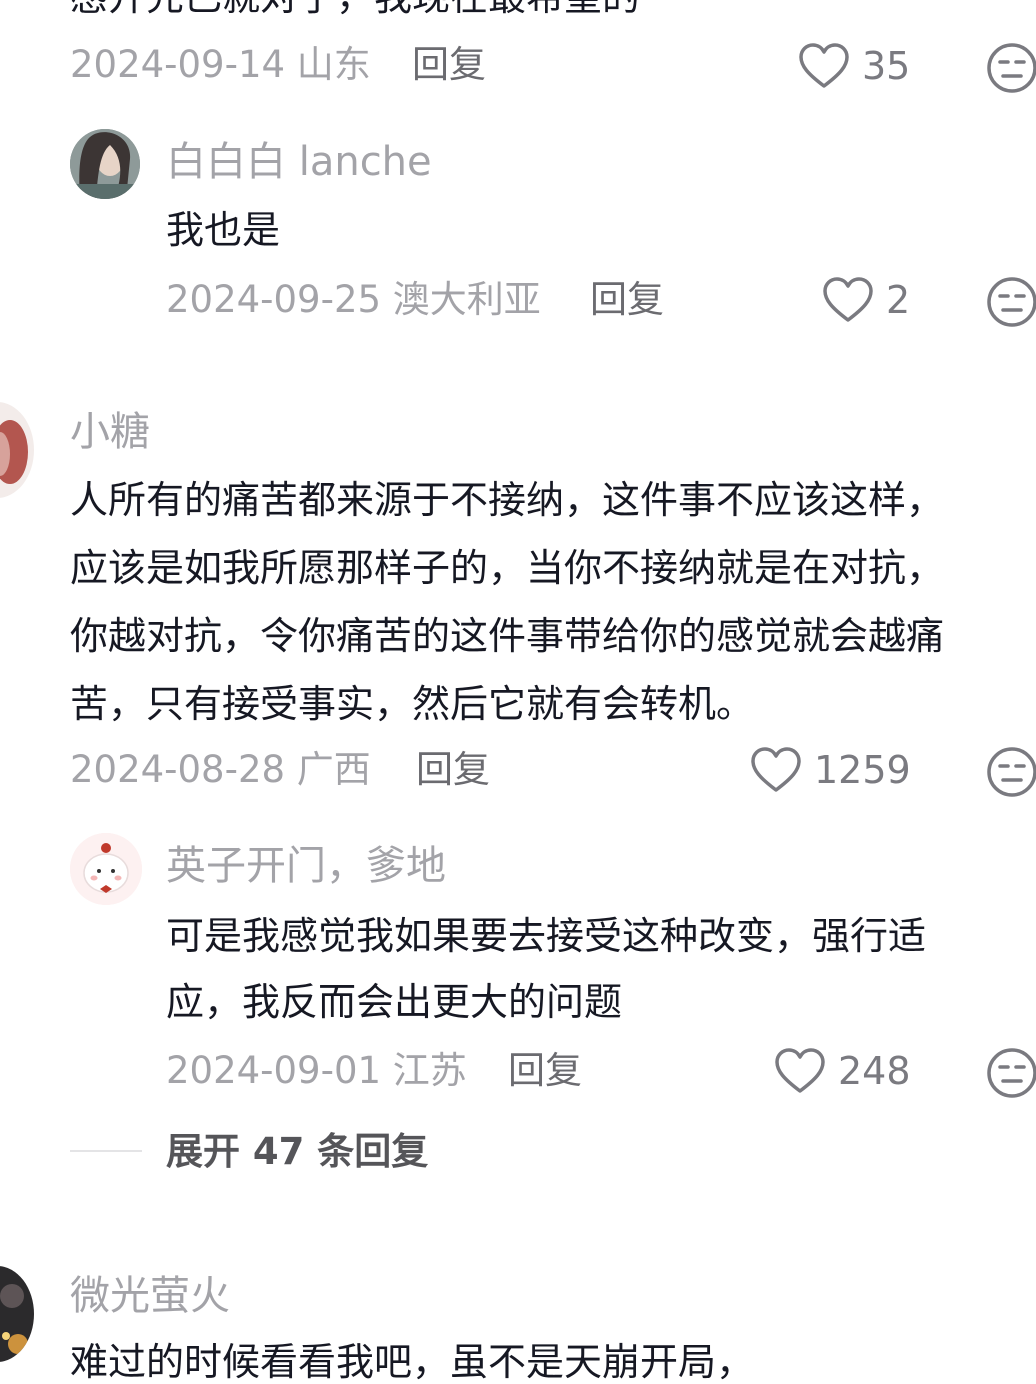  I want to click on username: 白白白 lanche, so click(299, 162).